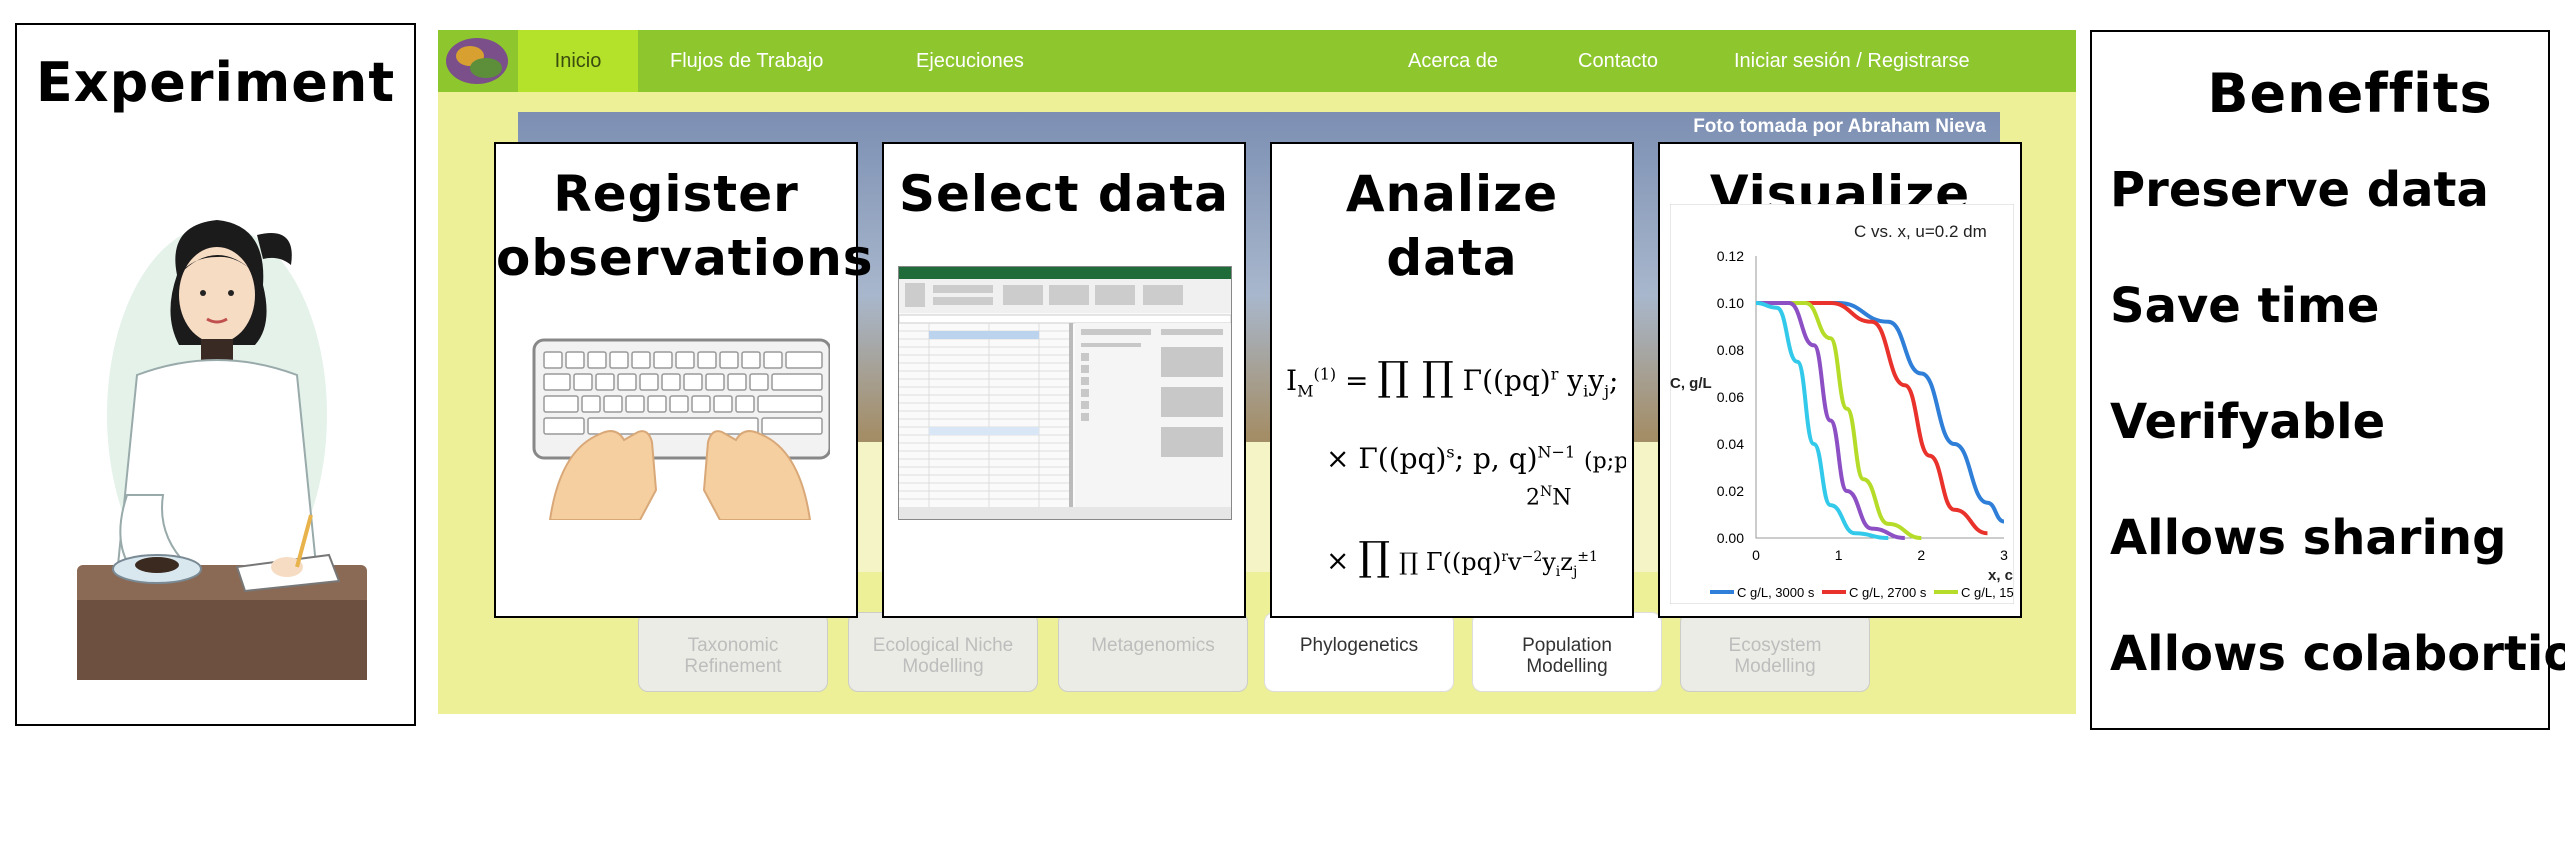 The image size is (2565, 860). I want to click on x-tick-label: 0, so click(1756, 555).